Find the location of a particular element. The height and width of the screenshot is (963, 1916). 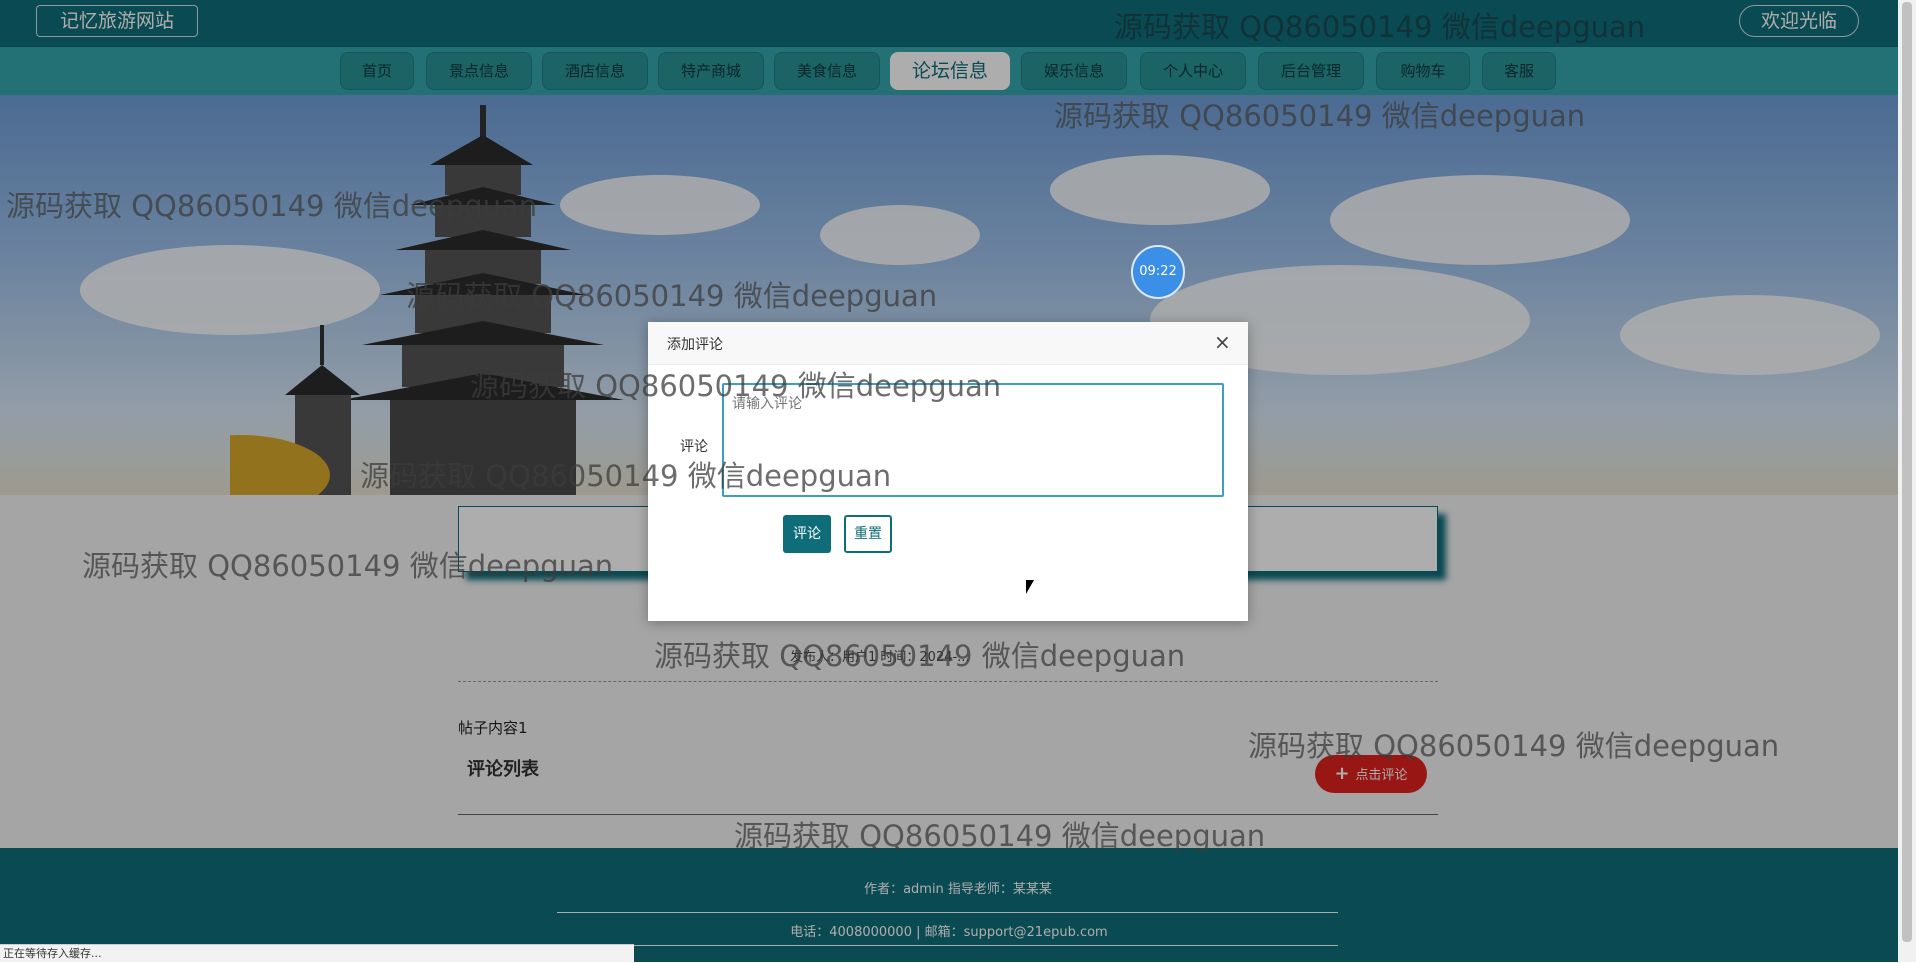

reset-button: 重置 is located at coordinates (868, 534).